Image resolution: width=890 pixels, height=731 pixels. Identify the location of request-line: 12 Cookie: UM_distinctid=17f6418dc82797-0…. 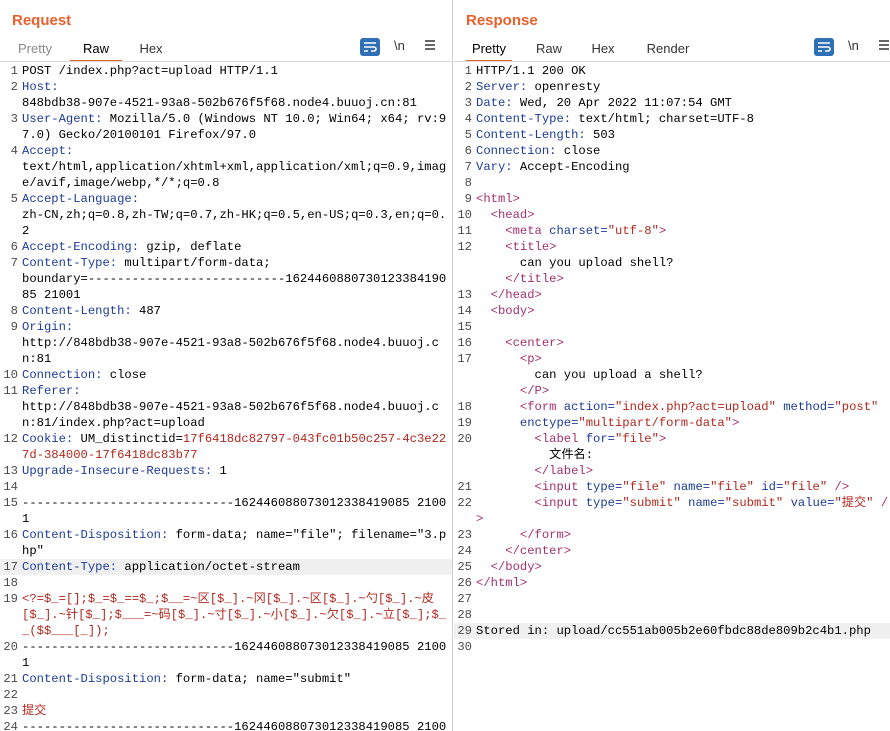
(226, 447).